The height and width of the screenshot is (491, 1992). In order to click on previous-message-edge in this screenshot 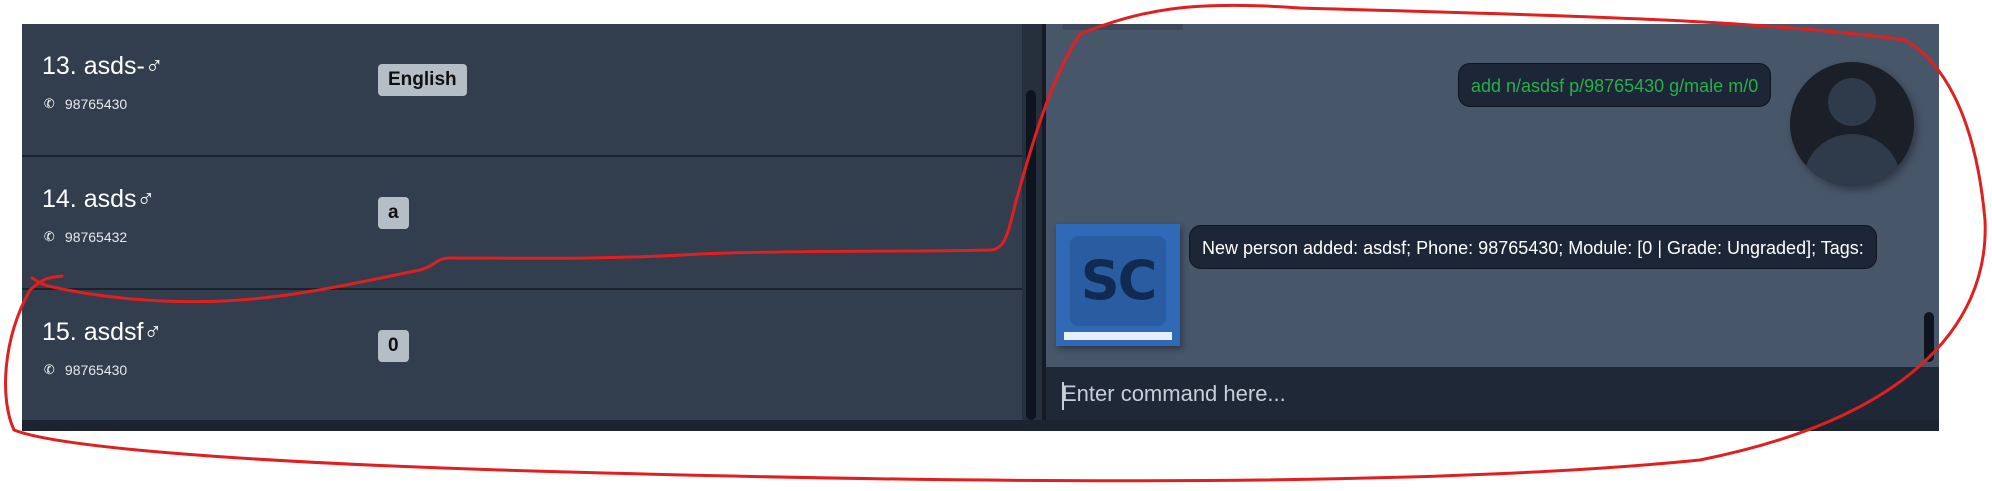, I will do `click(1123, 27)`.